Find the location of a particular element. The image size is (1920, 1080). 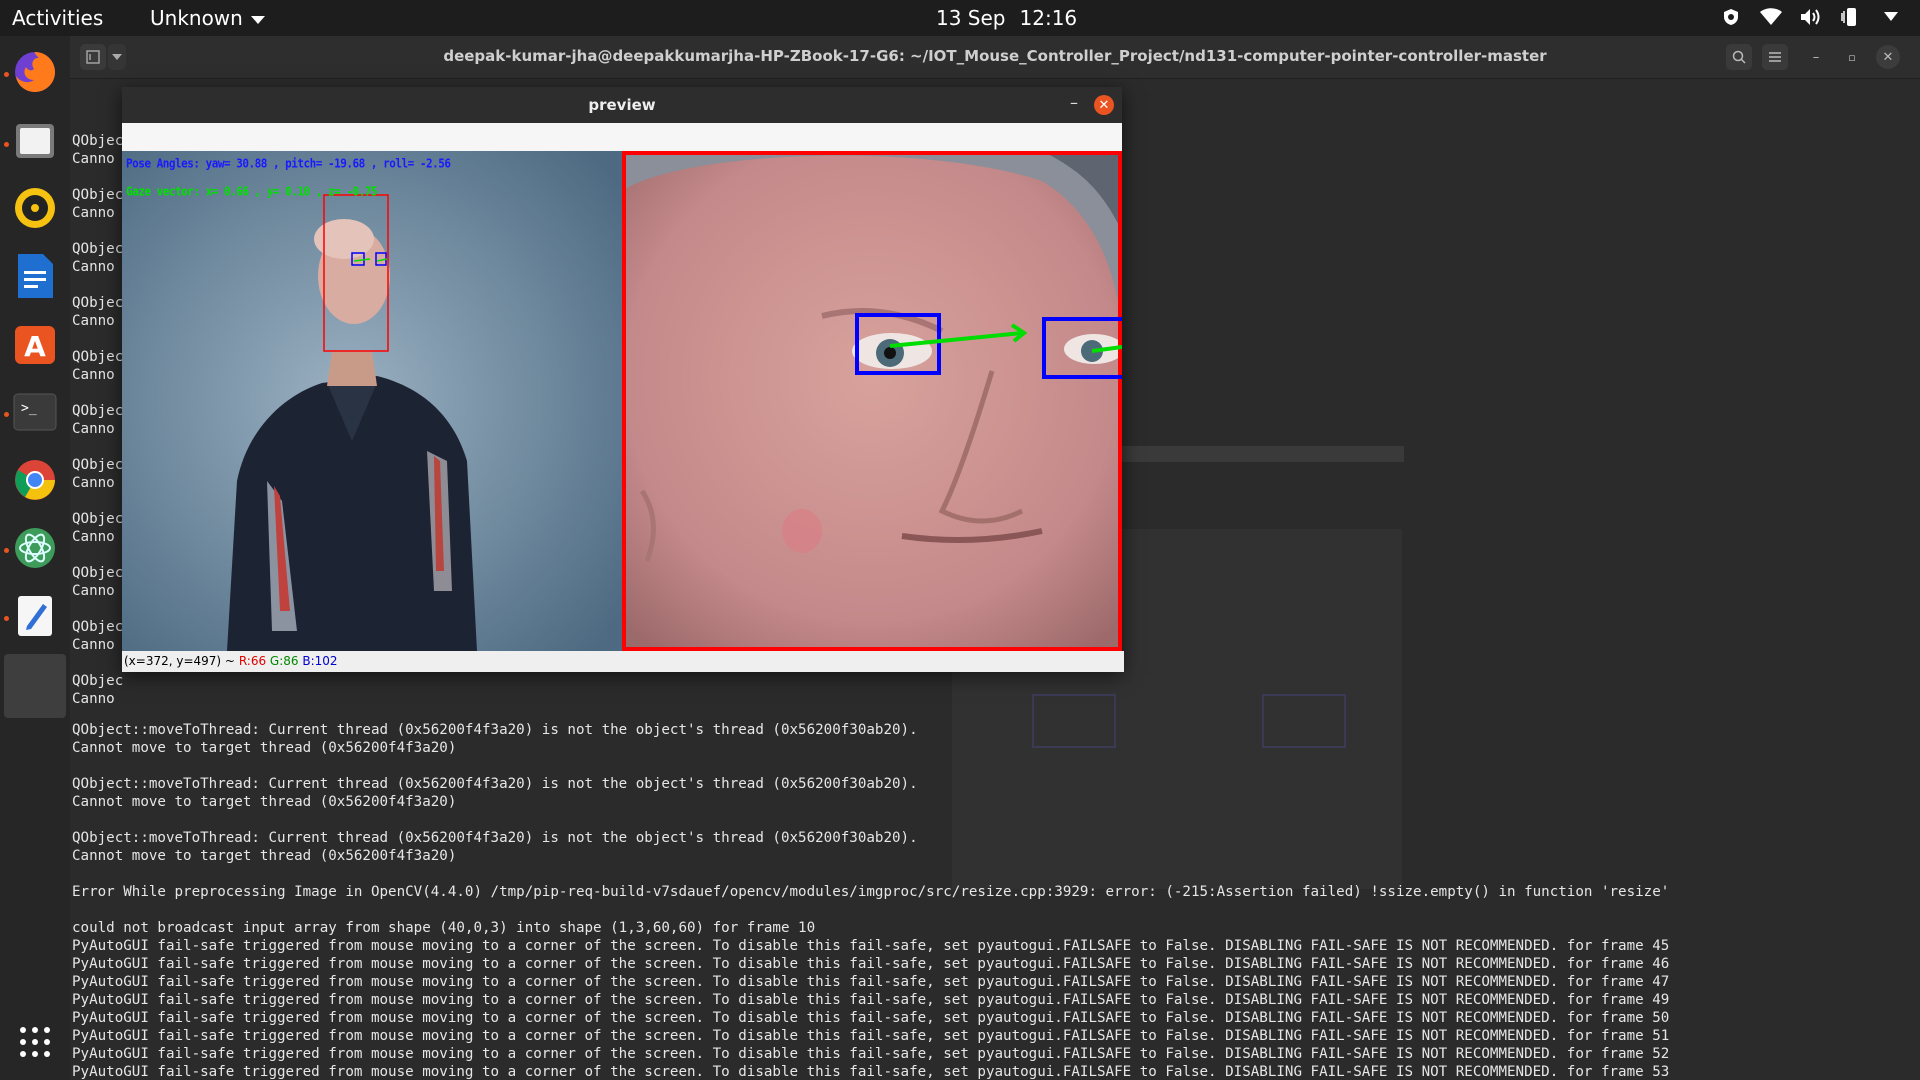

dock: A >_ is located at coordinates (35, 558).